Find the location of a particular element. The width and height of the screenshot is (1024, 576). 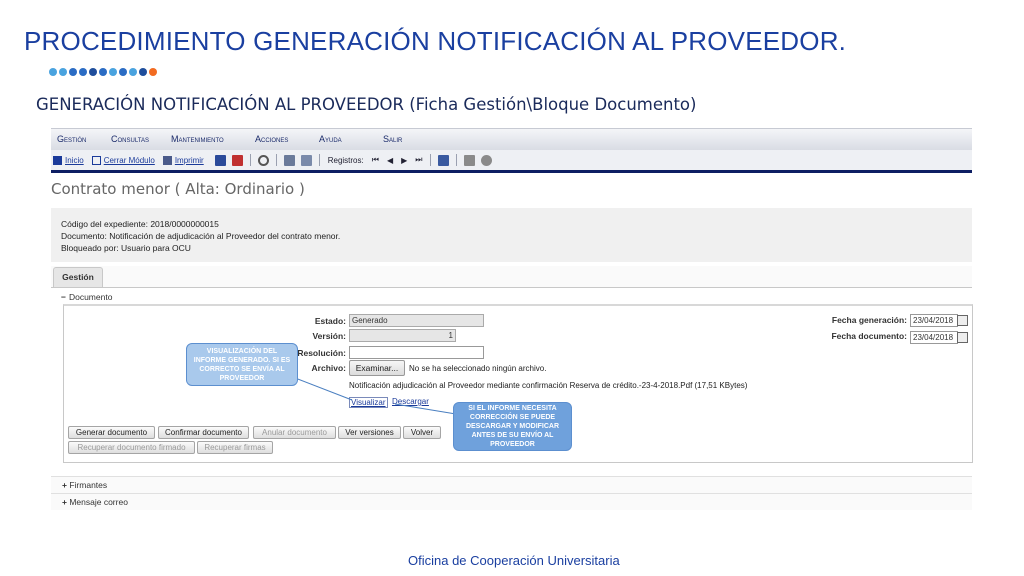

registros-label: Registros: is located at coordinates (345, 160).